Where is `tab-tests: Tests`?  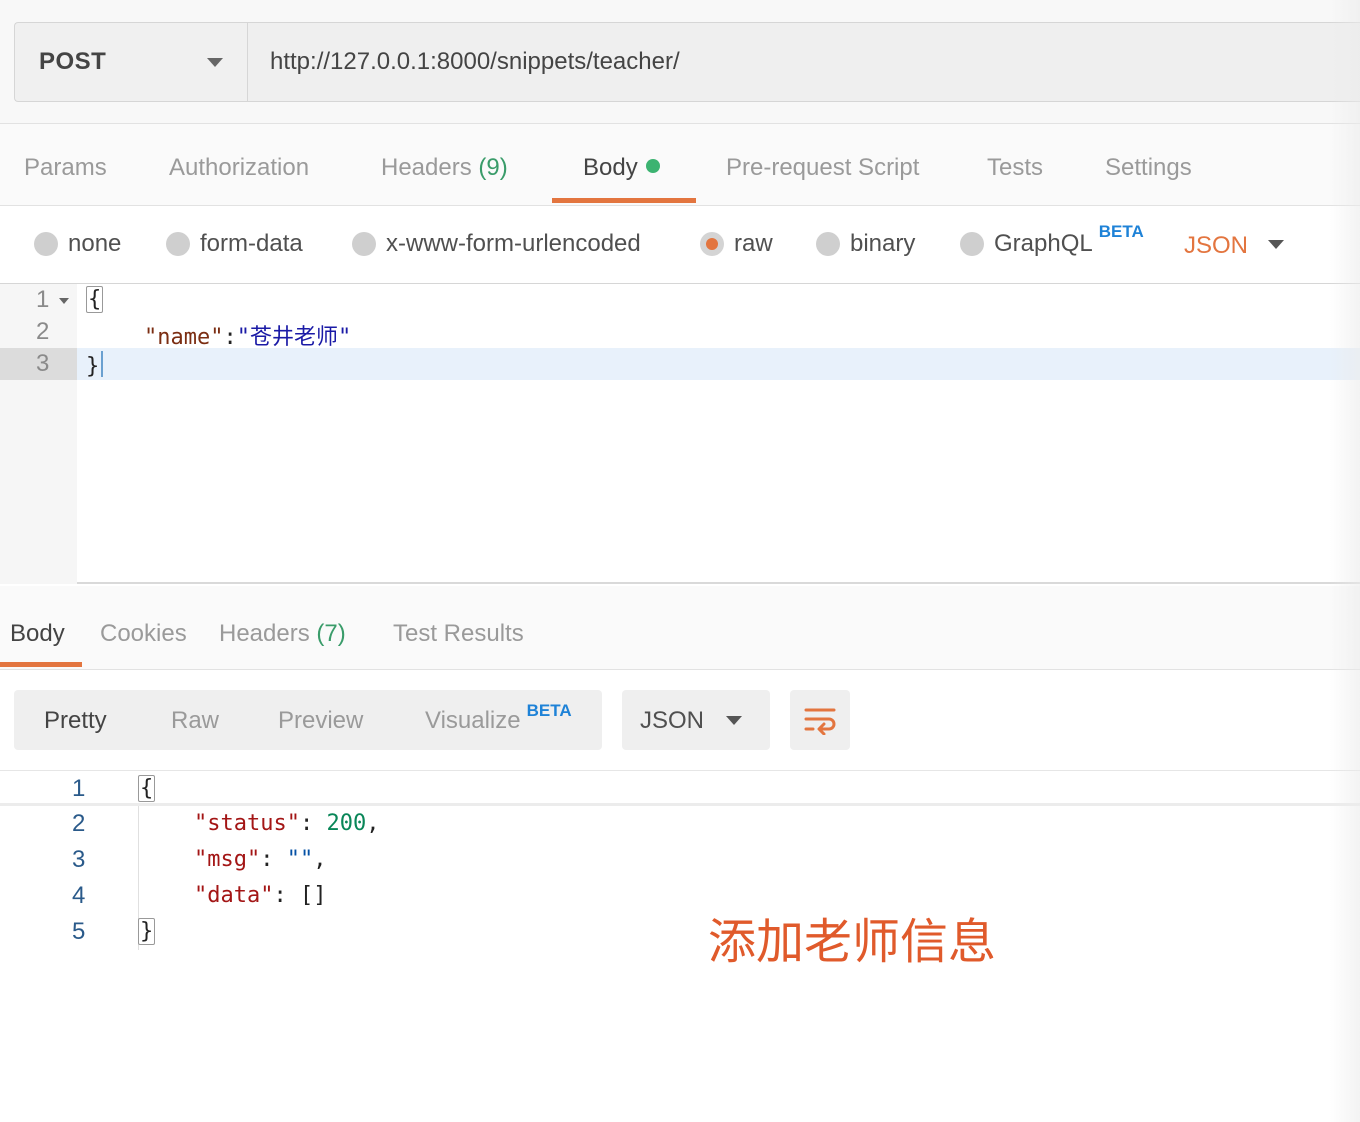 tab-tests: Tests is located at coordinates (1015, 168).